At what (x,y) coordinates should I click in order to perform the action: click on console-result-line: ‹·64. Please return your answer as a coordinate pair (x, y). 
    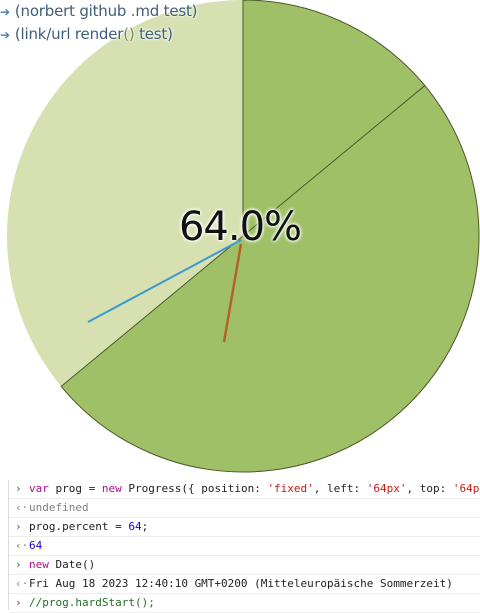
    Looking at the image, I should click on (244, 546).